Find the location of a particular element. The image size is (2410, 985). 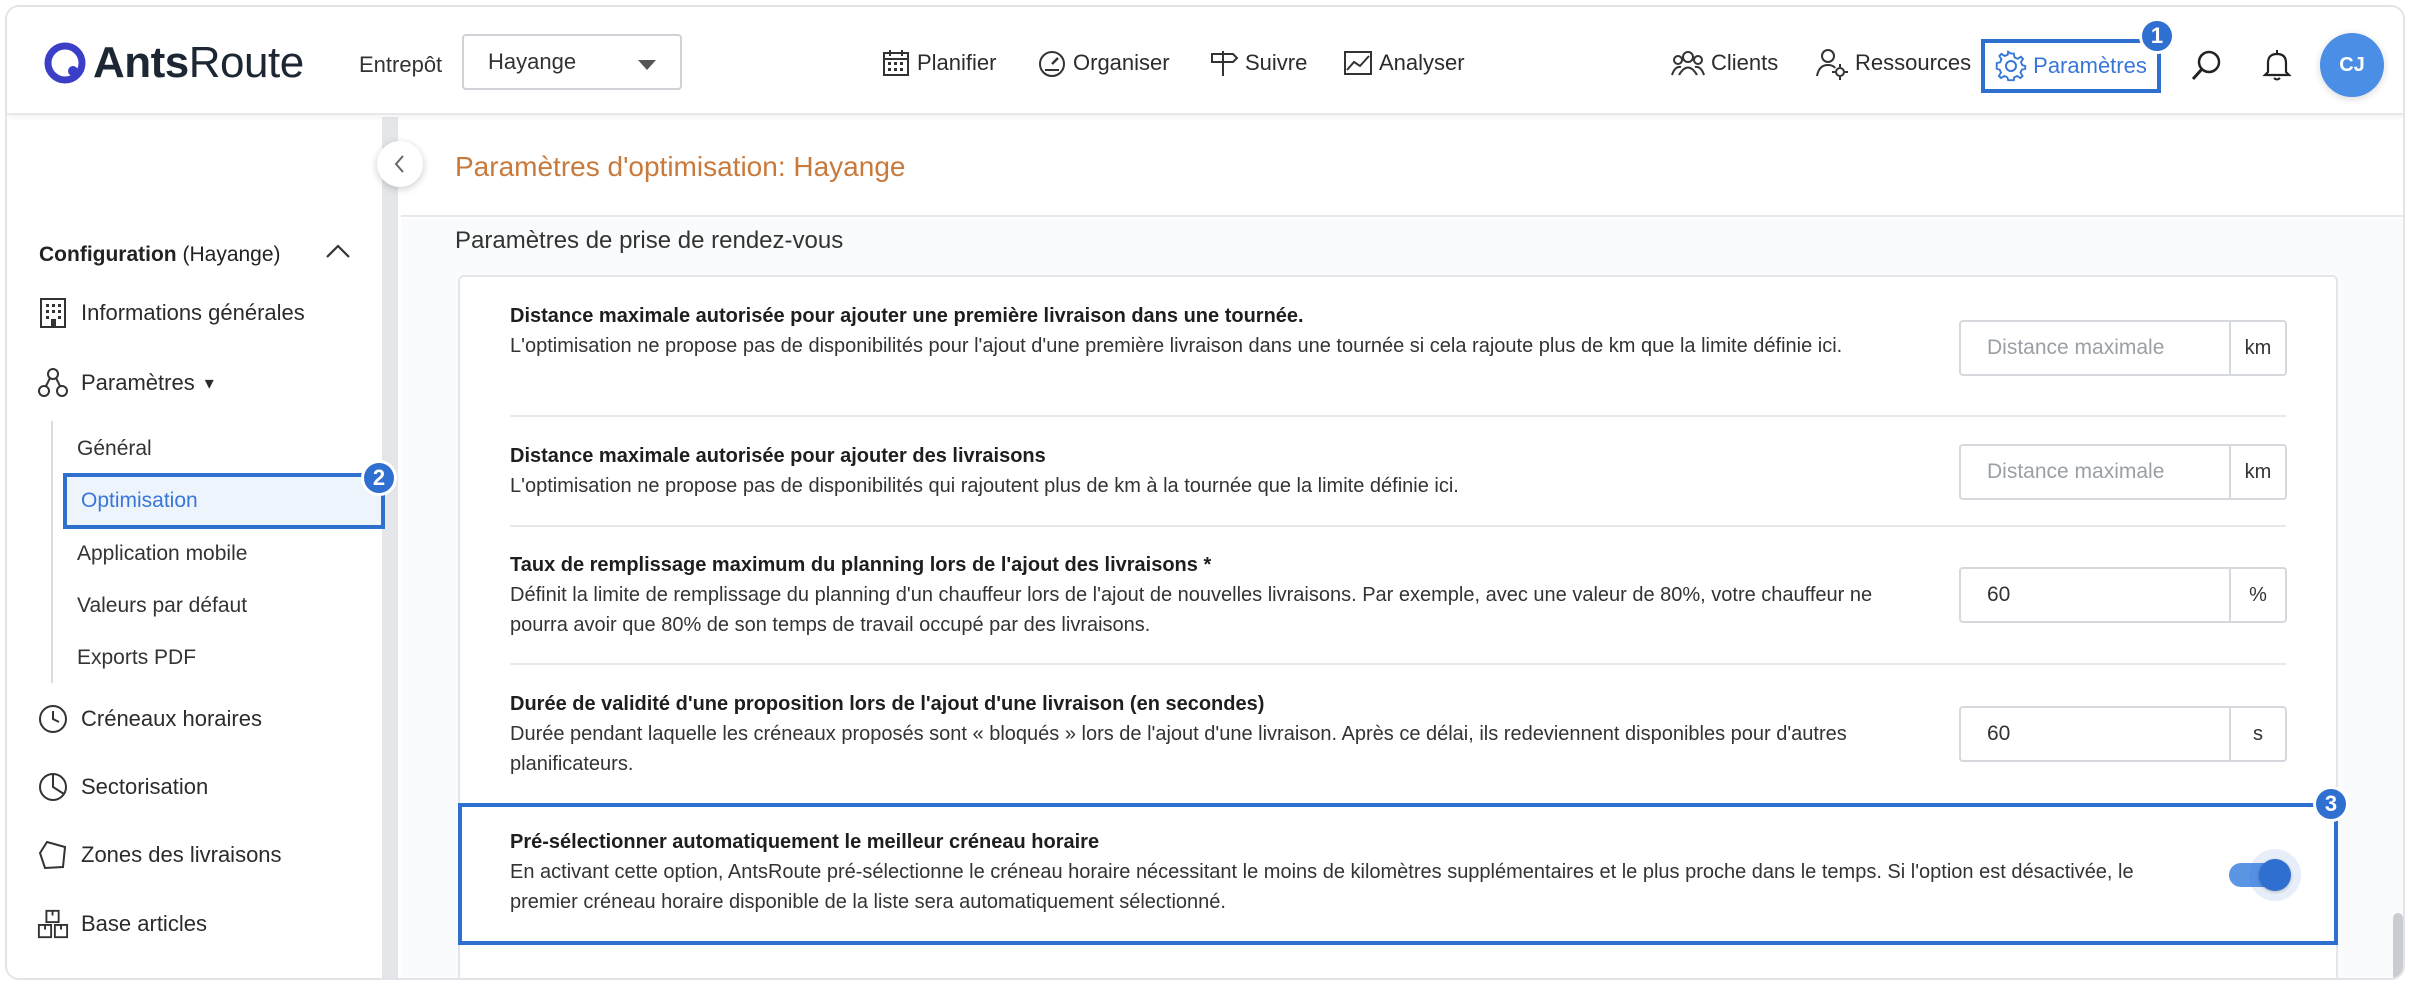

nav-label: Ressources is located at coordinates (1913, 62).